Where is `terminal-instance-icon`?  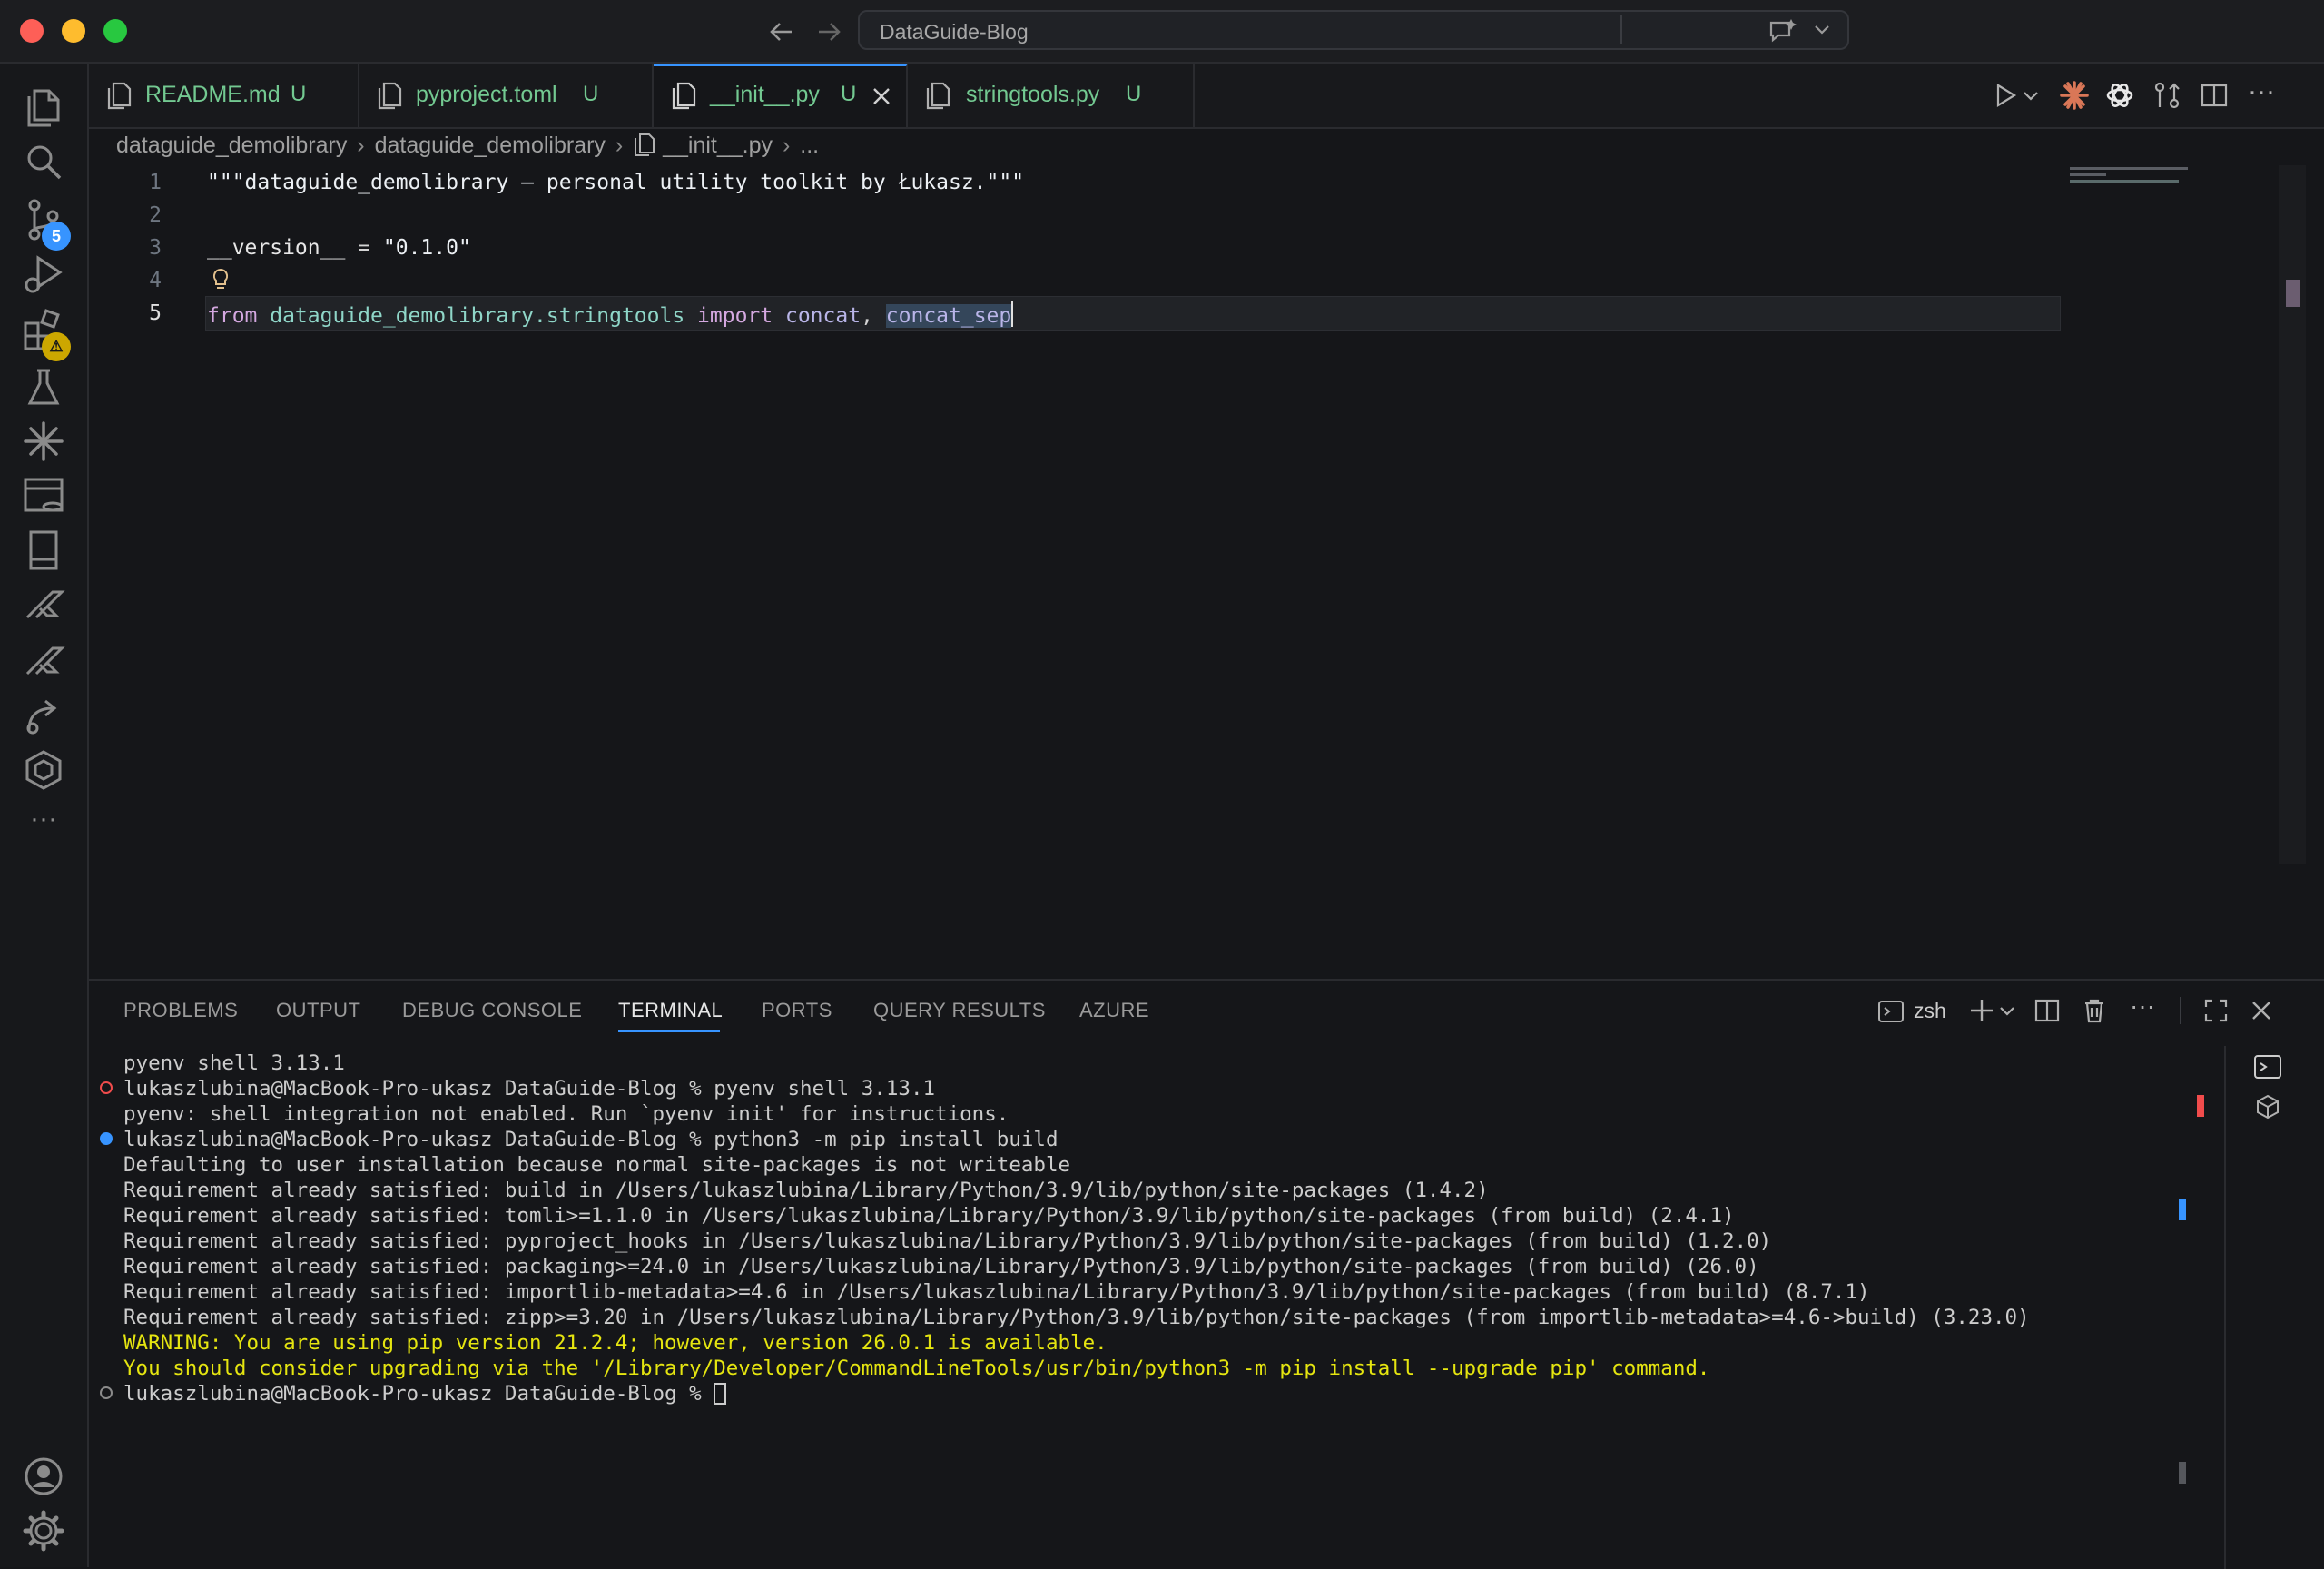
terminal-instance-icon is located at coordinates (2267, 1067).